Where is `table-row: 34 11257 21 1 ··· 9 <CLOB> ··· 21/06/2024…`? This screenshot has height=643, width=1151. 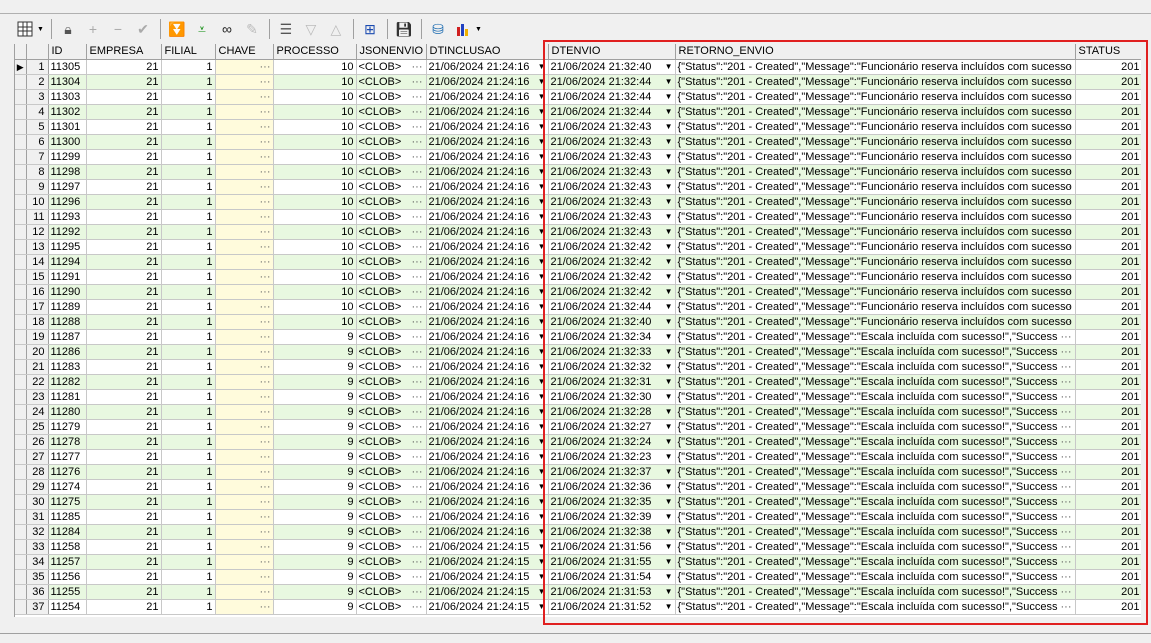 table-row: 34 11257 21 1 ··· 9 <CLOB> ··· 21/06/2024… is located at coordinates (578, 562).